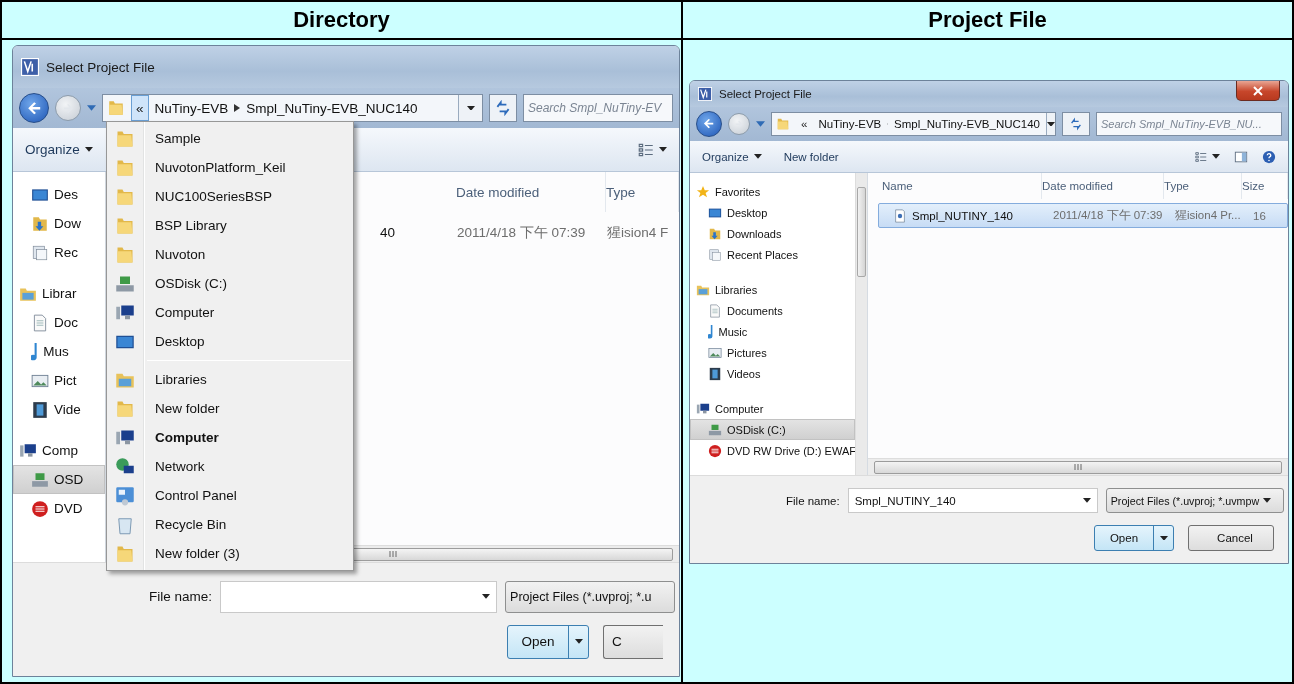 The width and height of the screenshot is (1294, 684). What do you see at coordinates (230, 254) in the screenshot?
I see `menu-item: Nuvoton` at bounding box center [230, 254].